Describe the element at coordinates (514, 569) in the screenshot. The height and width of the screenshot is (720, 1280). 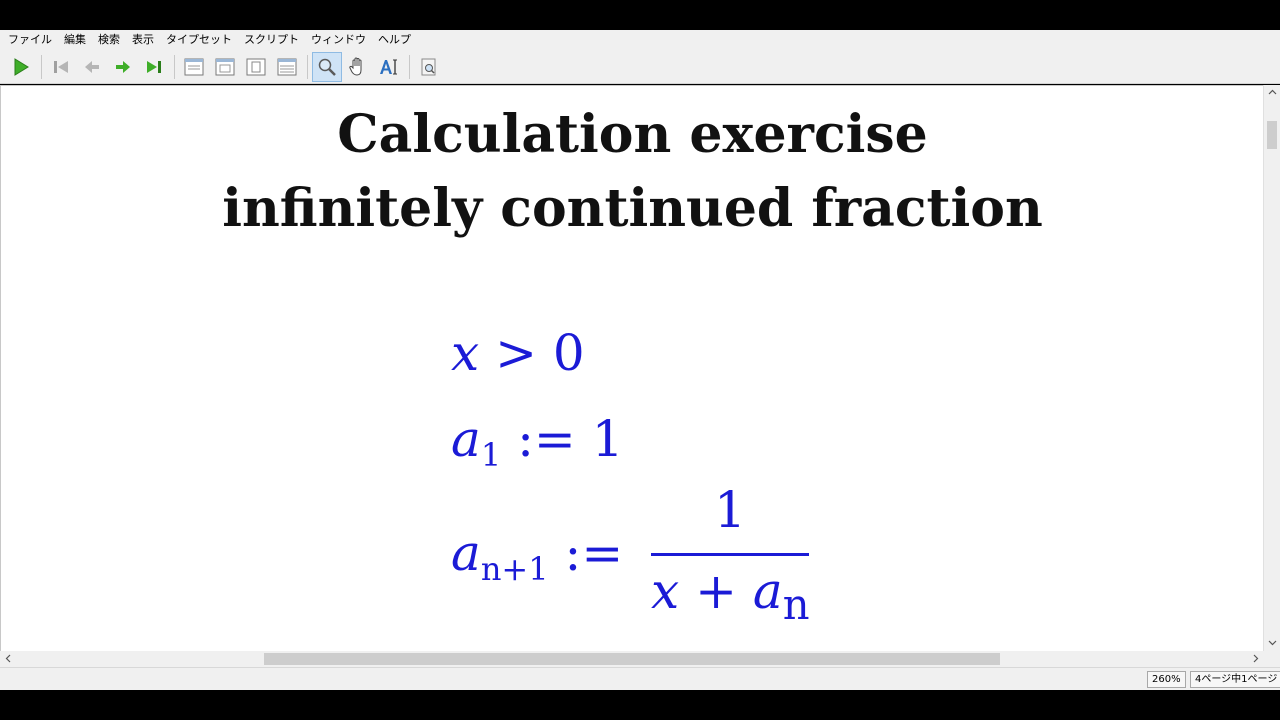
I see `math-subscript: n+1` at that location.